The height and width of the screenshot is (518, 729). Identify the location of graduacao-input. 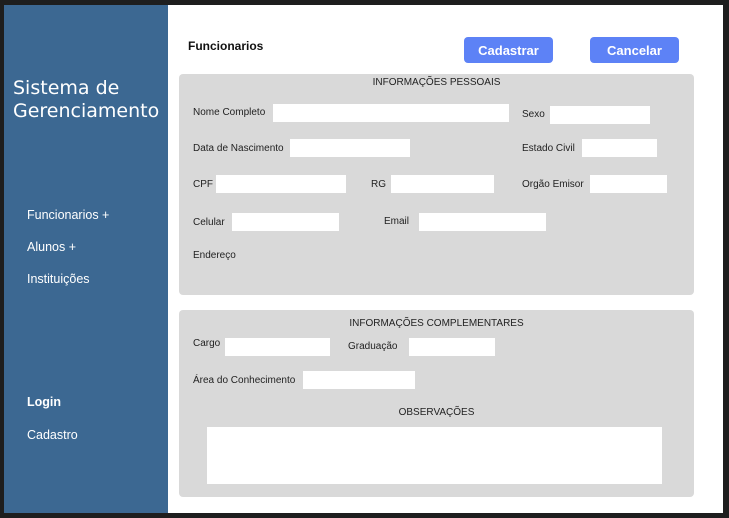
(452, 347).